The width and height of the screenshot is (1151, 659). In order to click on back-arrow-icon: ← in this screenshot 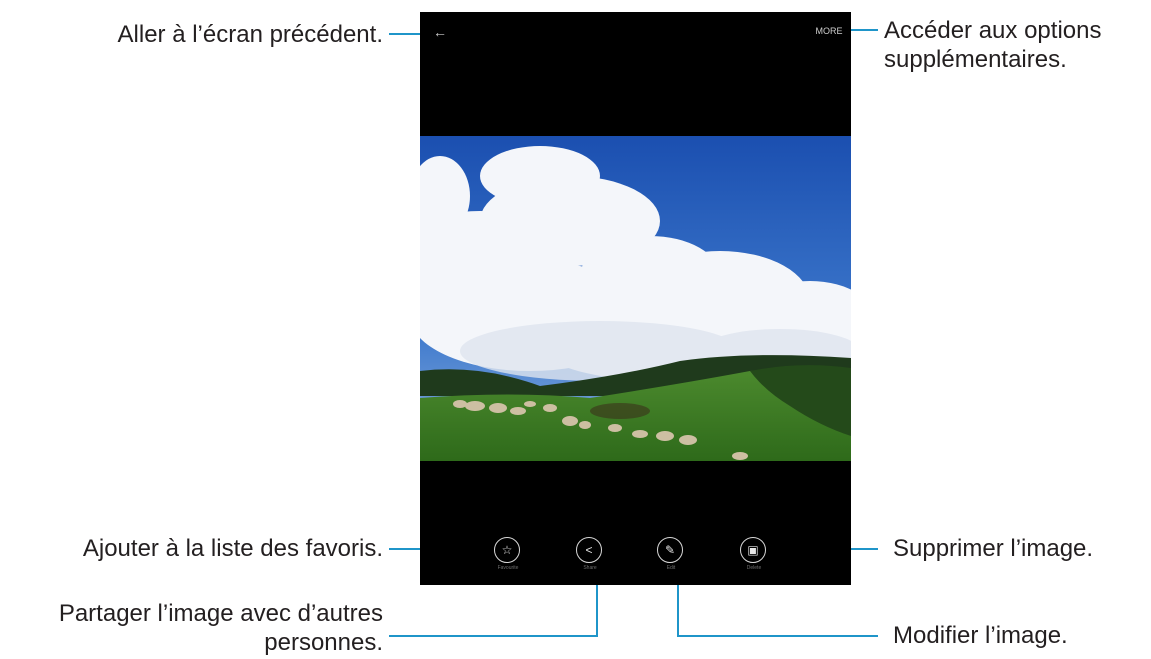, I will do `click(440, 32)`.